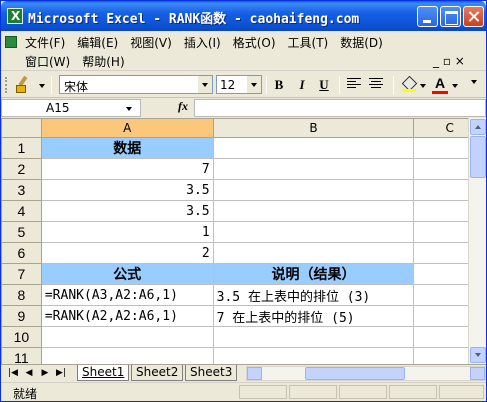 The image size is (487, 402). I want to click on menu-format: 格式(O), so click(254, 42).